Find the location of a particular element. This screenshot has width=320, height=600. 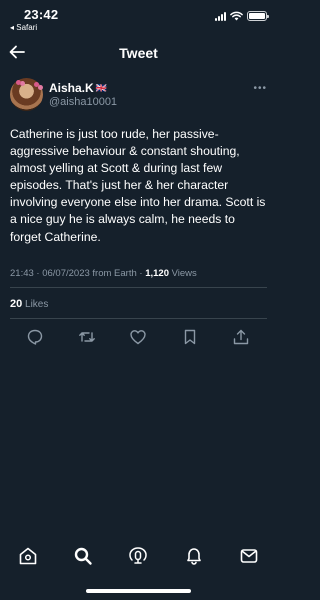

likes-label: Likes is located at coordinates (35, 304).